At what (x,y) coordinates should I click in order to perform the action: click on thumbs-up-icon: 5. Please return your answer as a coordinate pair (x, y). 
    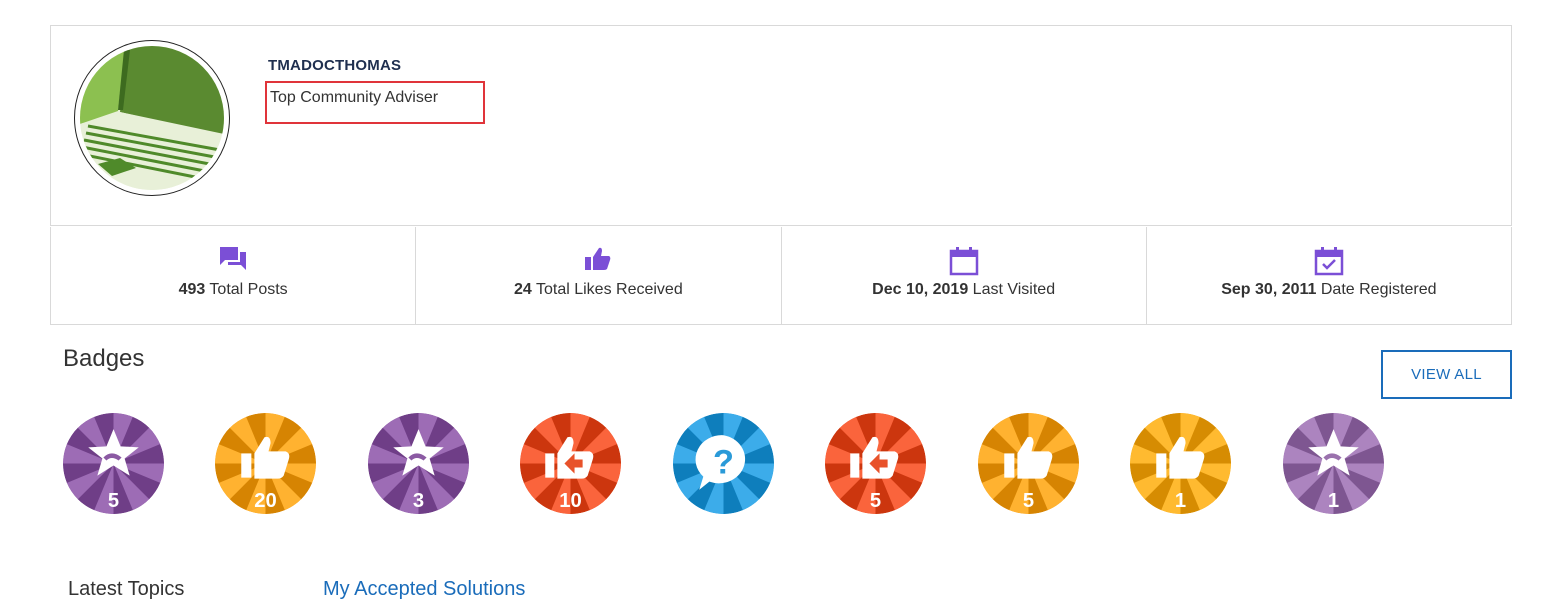
    Looking at the image, I should click on (1028, 463).